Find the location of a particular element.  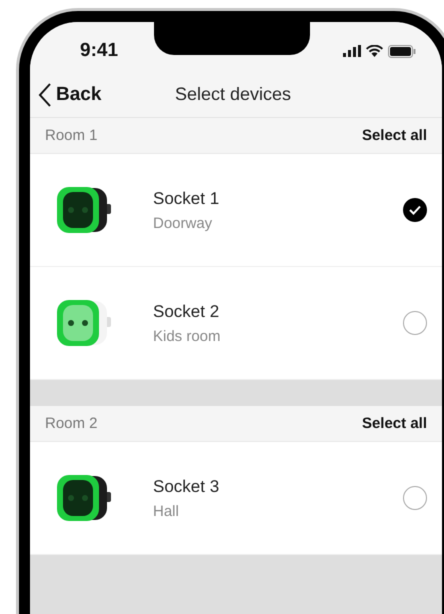

back-button: Back is located at coordinates (66, 94).